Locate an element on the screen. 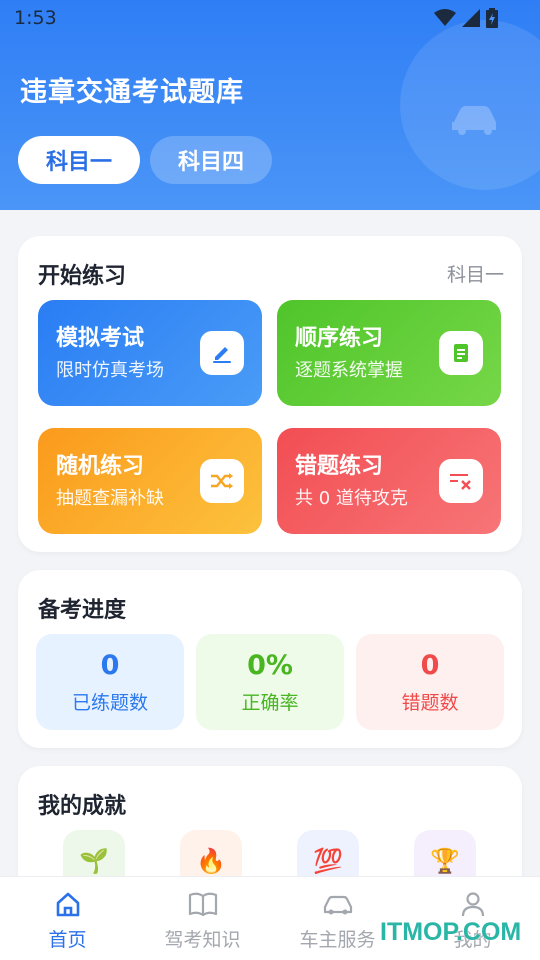  nav-home: 首页 is located at coordinates (67, 920).